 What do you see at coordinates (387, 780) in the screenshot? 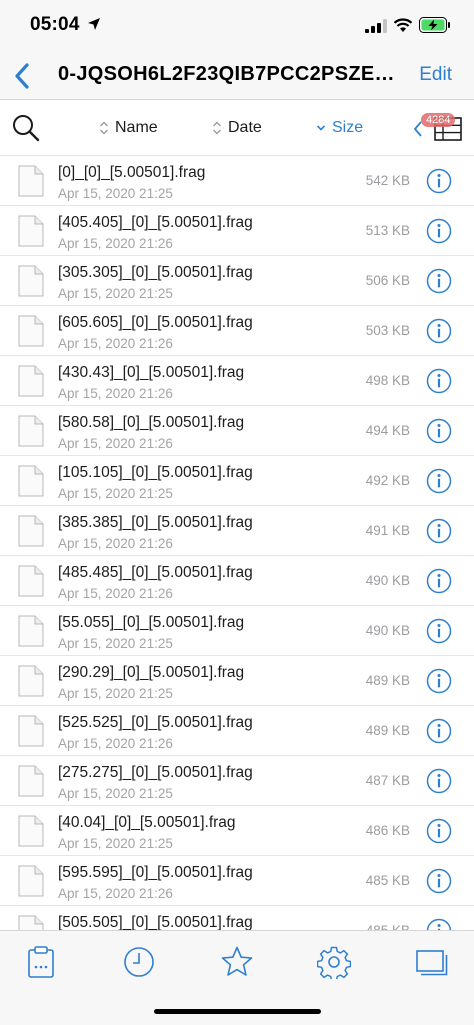
I see `file-size: 487 KB` at bounding box center [387, 780].